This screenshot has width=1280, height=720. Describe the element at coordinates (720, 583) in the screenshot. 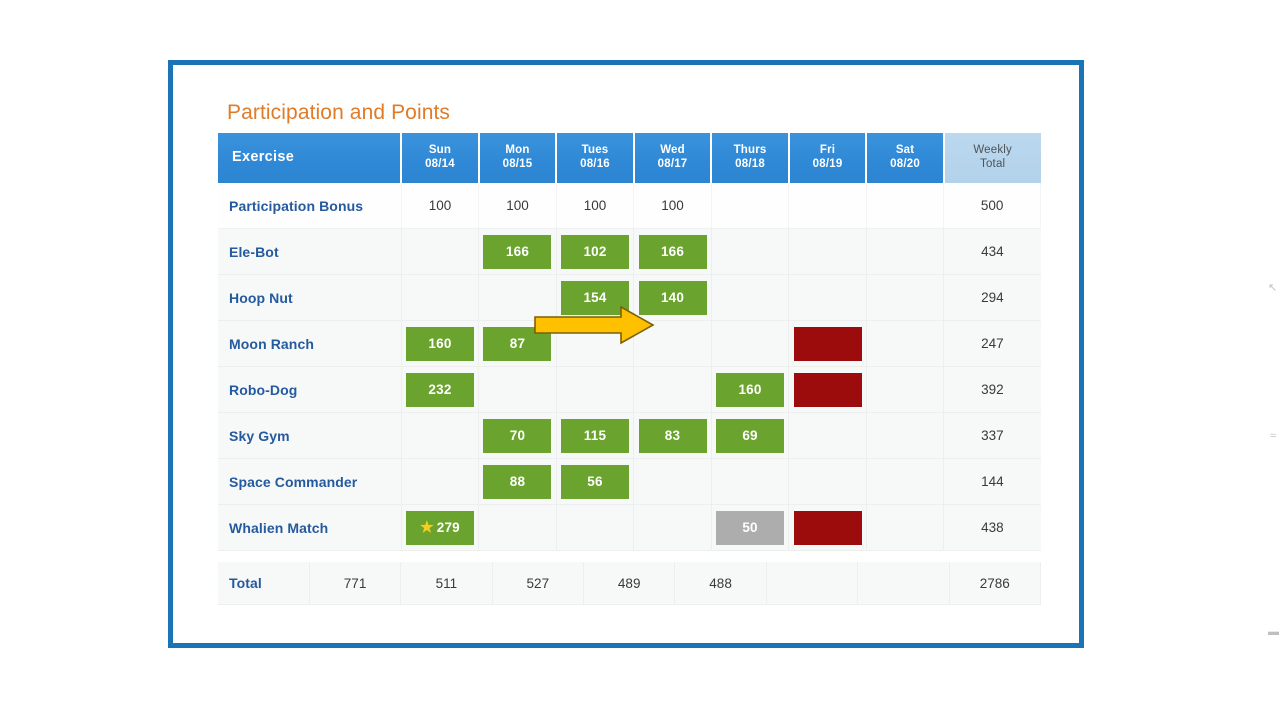

I see `total-row-cell: 488` at that location.